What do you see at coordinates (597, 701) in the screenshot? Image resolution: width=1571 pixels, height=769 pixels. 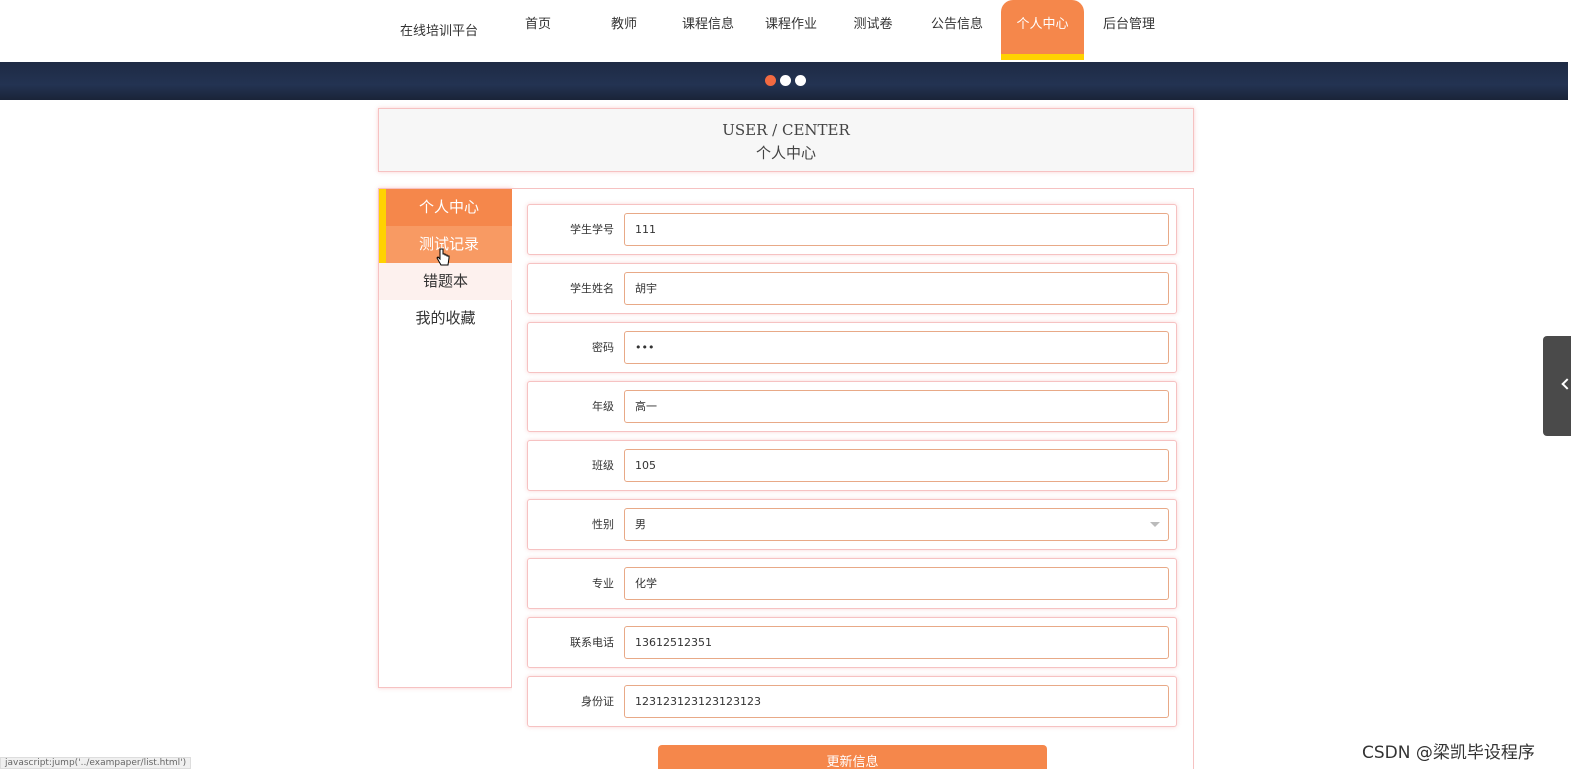 I see `field-label: 身份证` at bounding box center [597, 701].